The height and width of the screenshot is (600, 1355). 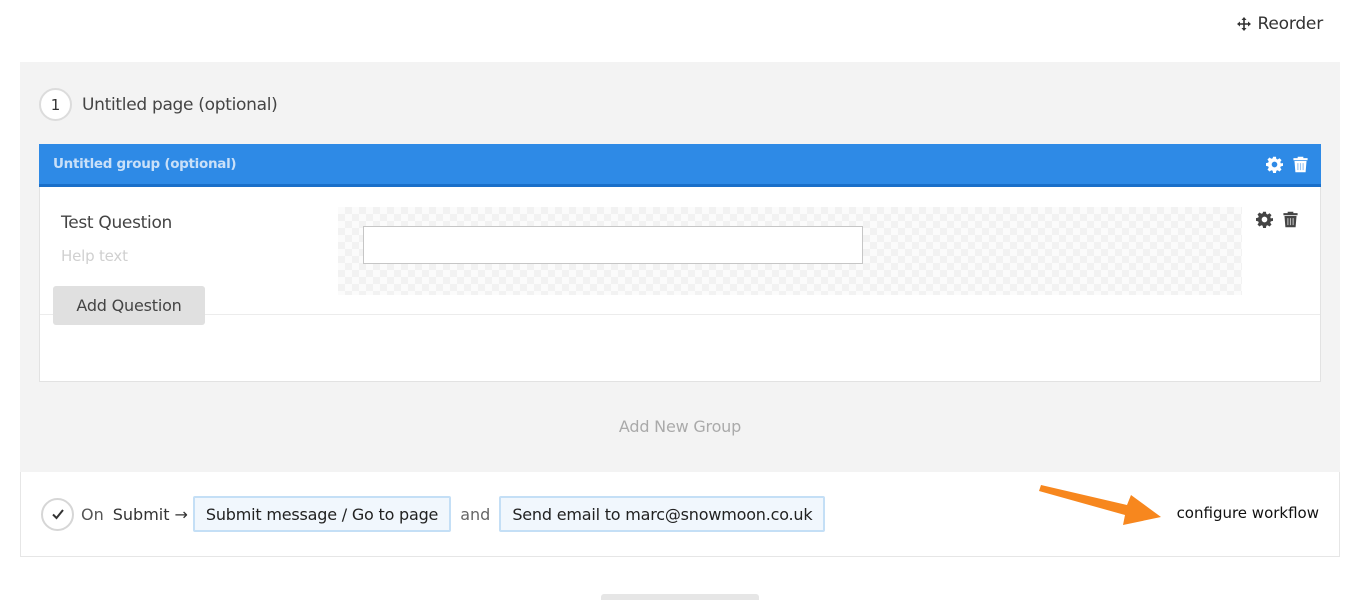 I want to click on reorder-button: Reorder, so click(x=1279, y=24).